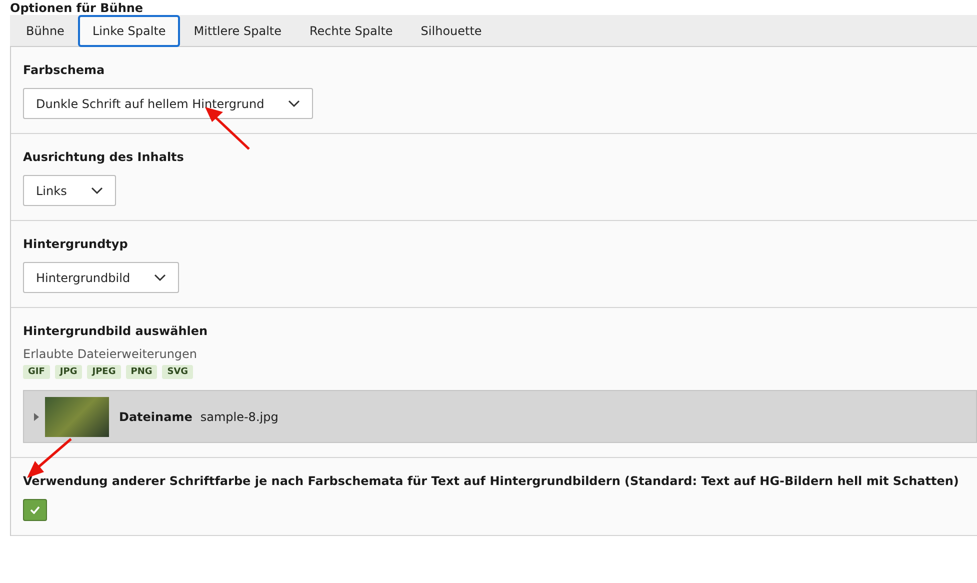  What do you see at coordinates (491, 481) in the screenshot?
I see `field-label: Verwendung anderer Schriftfarbe je nach Farbschemata für Text auf Hintergrundbildern (Standard: Text auf HG-Bildern hell mit Schatten)` at bounding box center [491, 481].